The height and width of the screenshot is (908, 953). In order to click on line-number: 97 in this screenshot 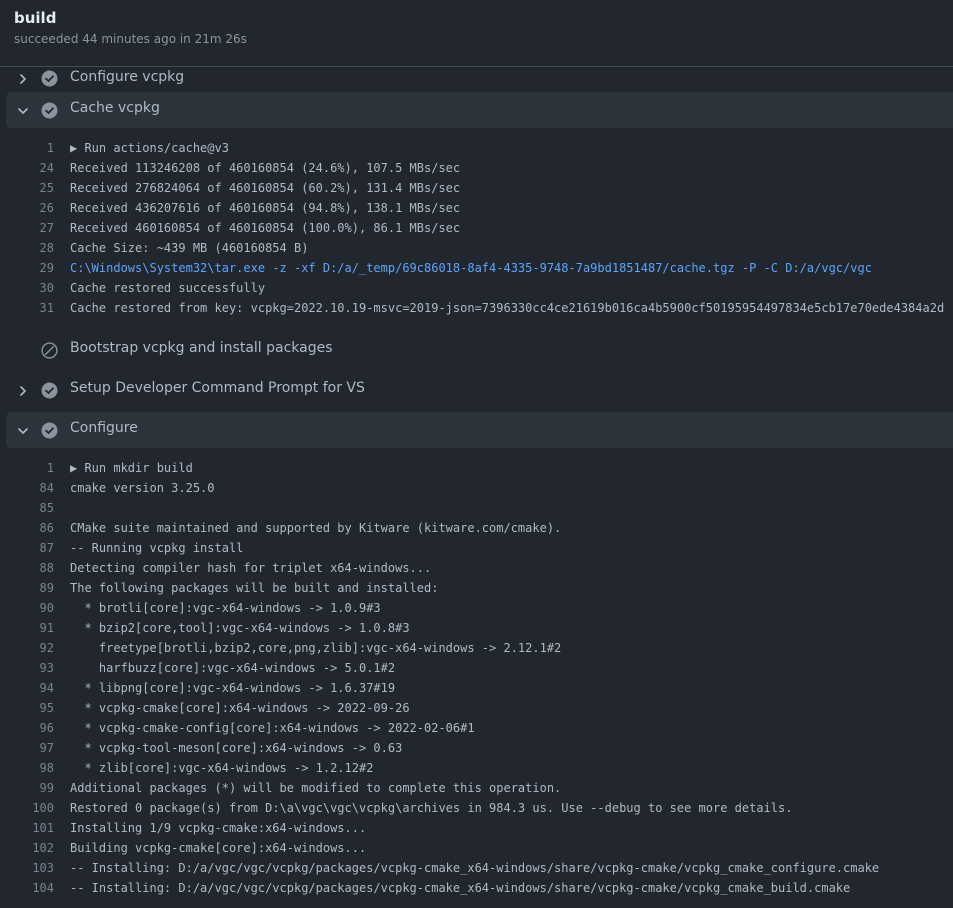, I will do `click(27, 748)`.